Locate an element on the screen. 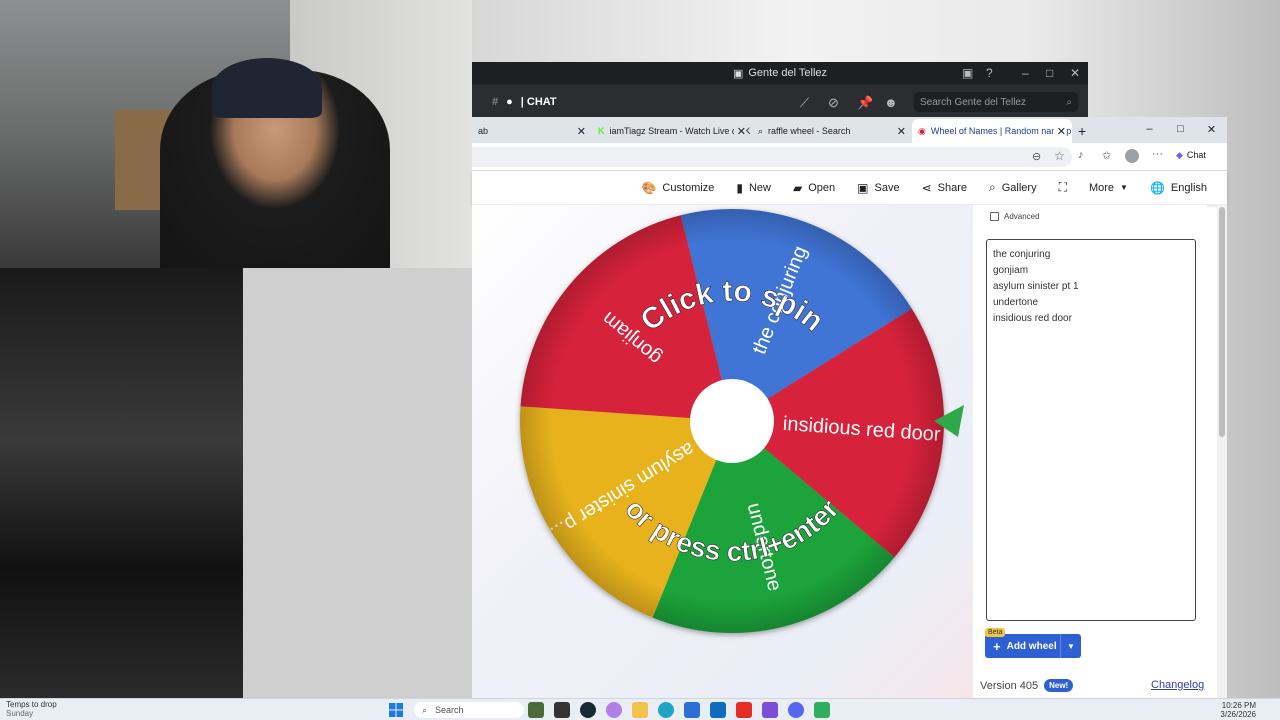 The image size is (1280, 720). discord-title: Gente del Tellez is located at coordinates (788, 73).